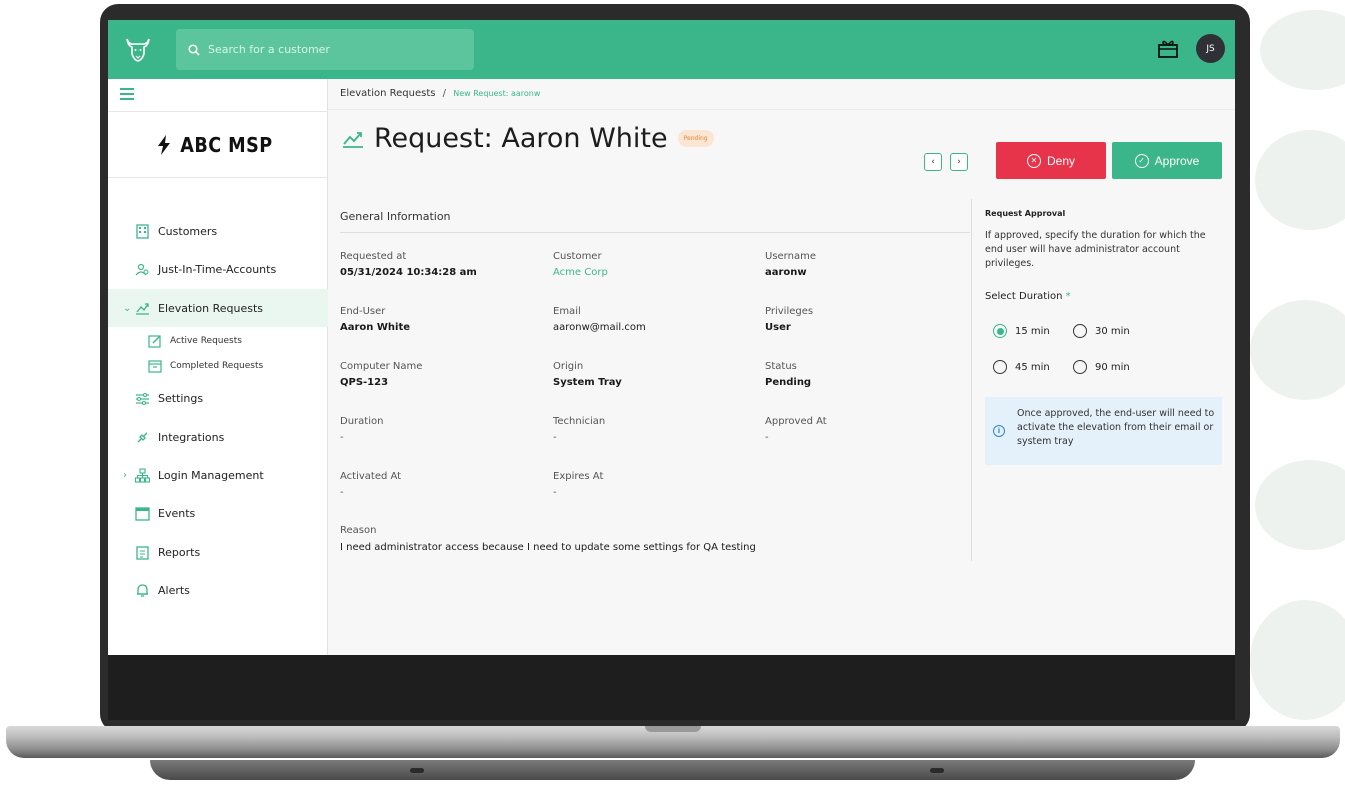 The image size is (1345, 787). Describe the element at coordinates (142, 231) in the screenshot. I see `building-icon` at that location.